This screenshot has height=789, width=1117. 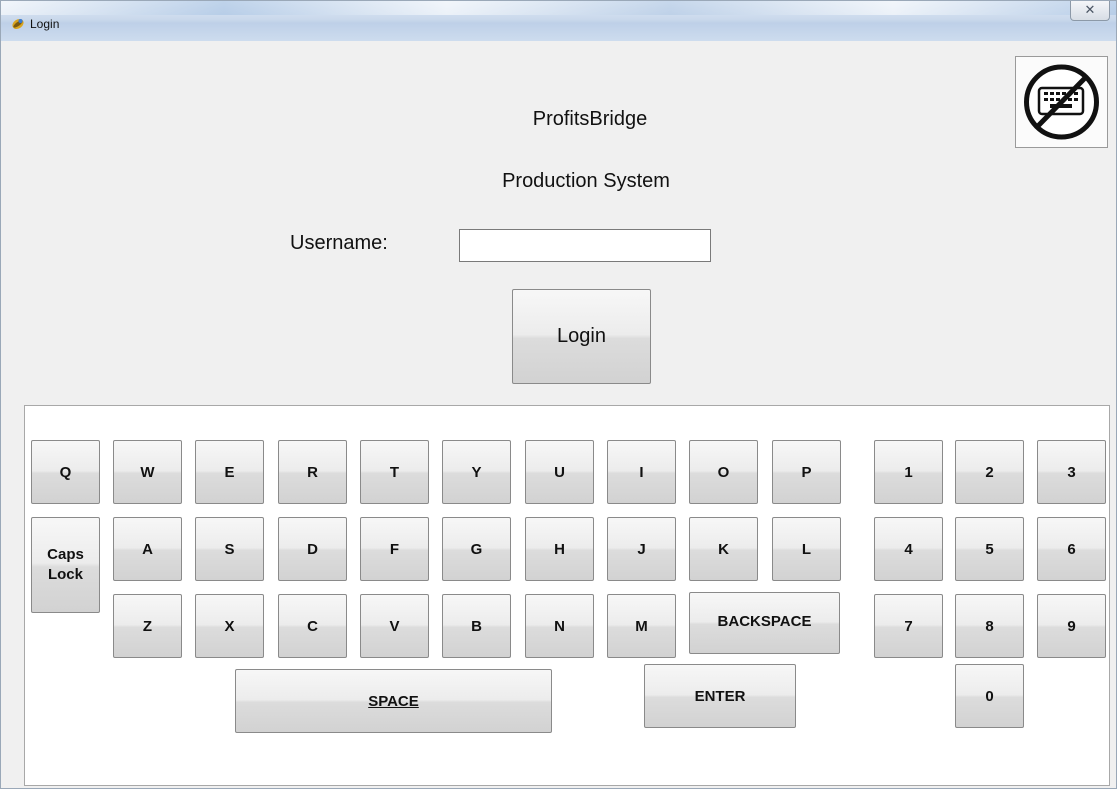 What do you see at coordinates (641, 472) in the screenshot?
I see `key-i: I` at bounding box center [641, 472].